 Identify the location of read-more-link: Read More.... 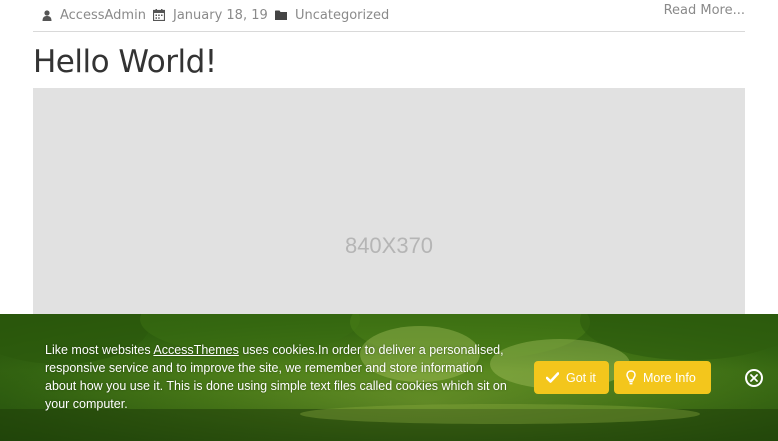
(704, 10).